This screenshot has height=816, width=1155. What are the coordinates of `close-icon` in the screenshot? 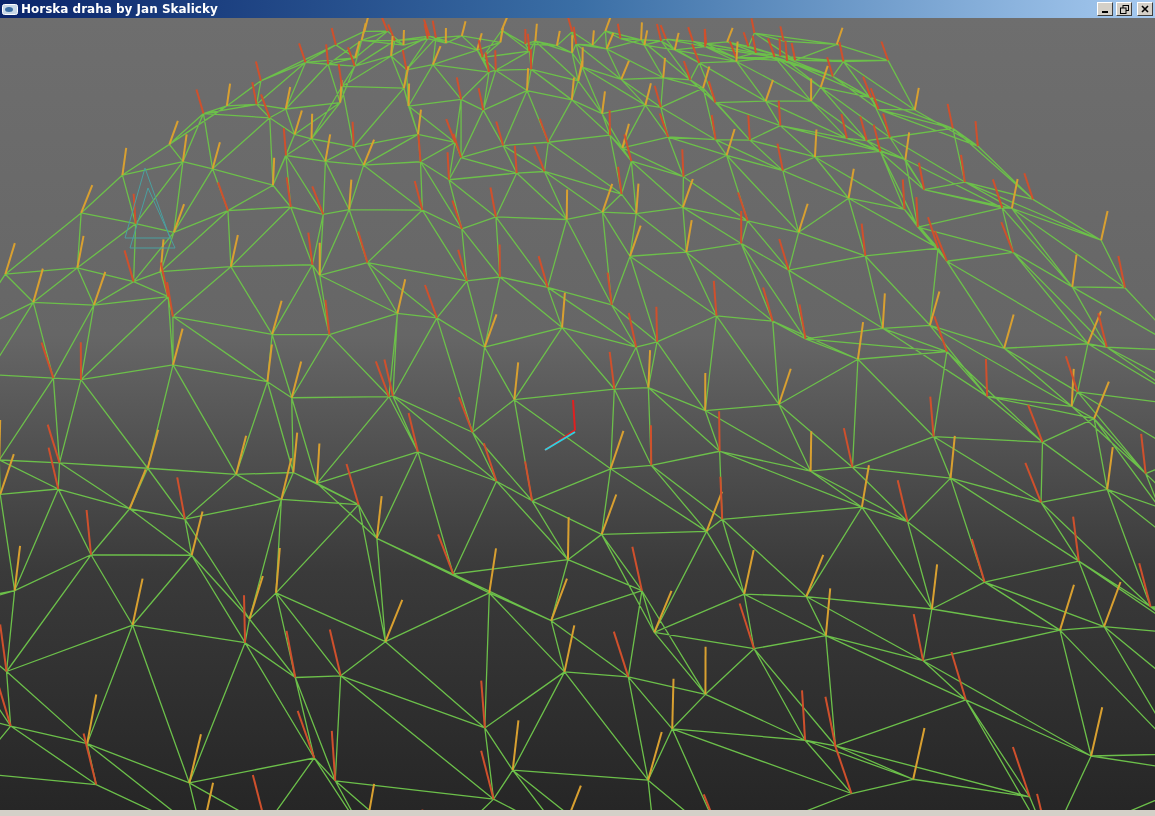 It's located at (1145, 9).